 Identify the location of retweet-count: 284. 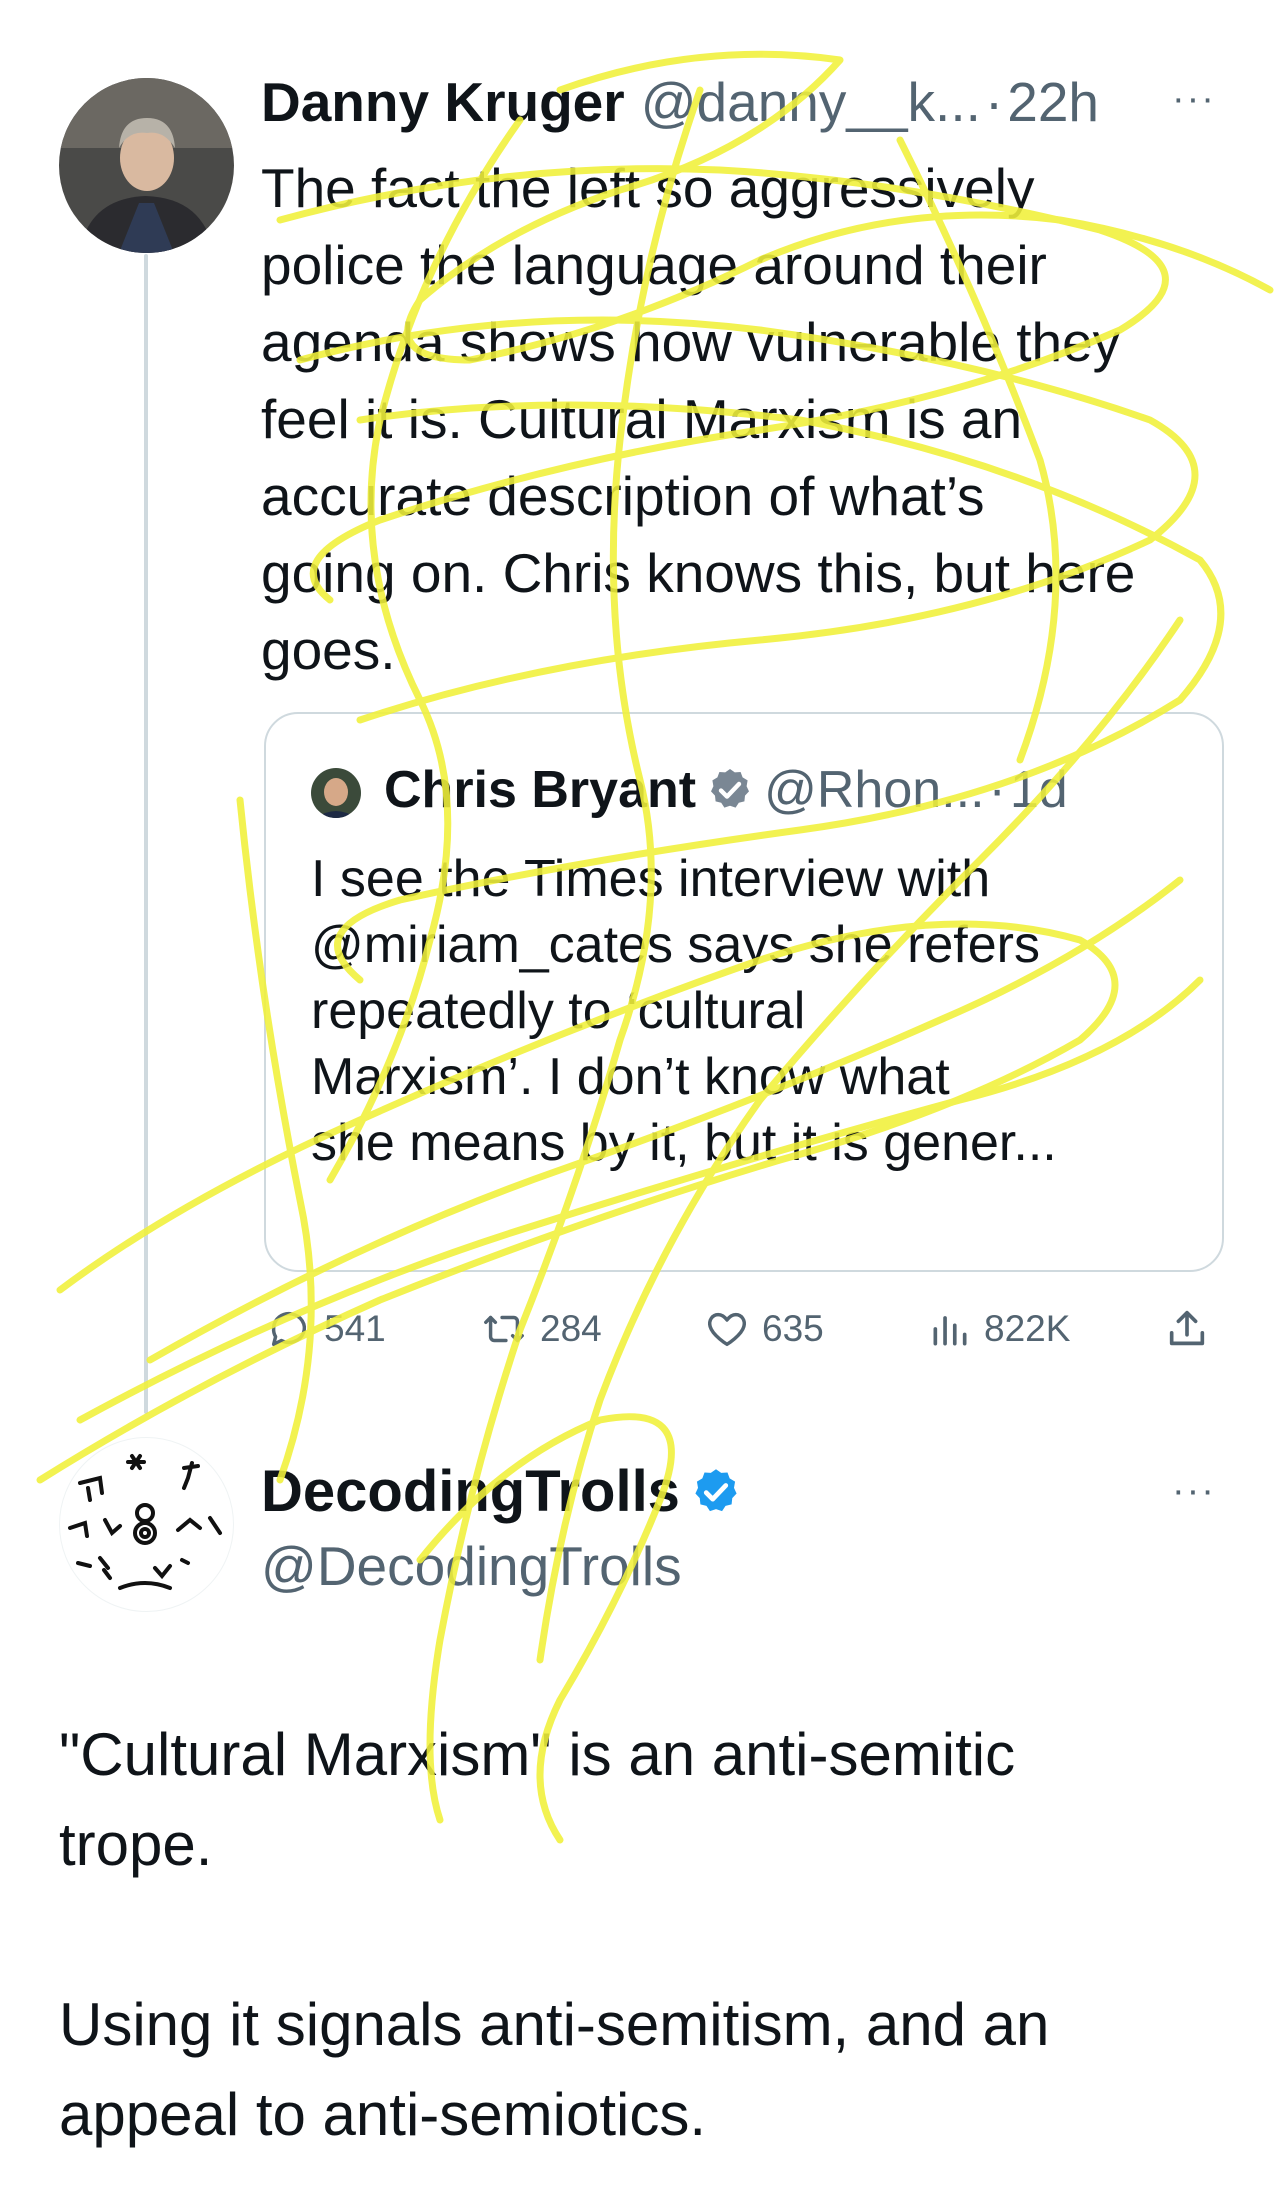
(571, 1328).